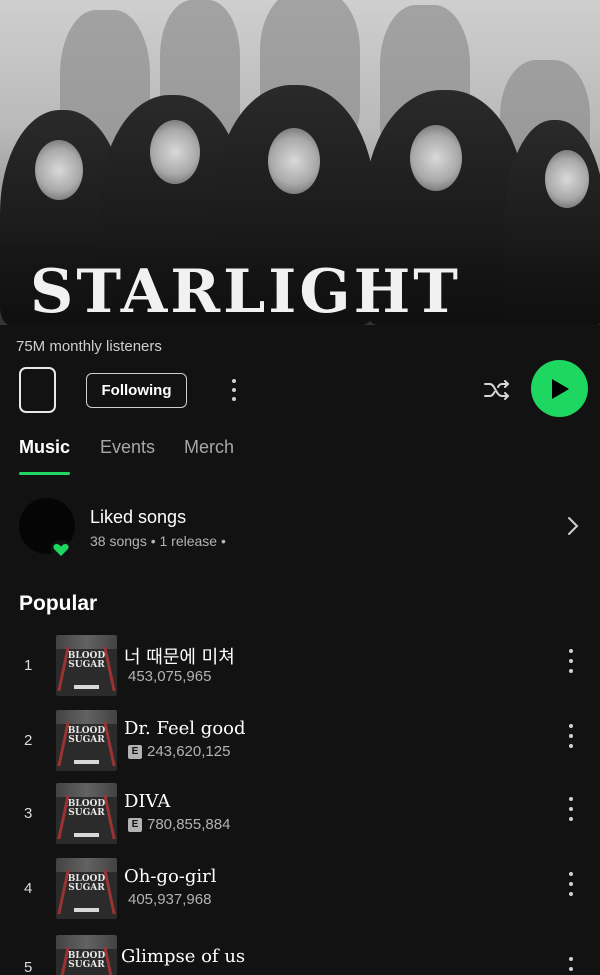 Image resolution: width=600 pixels, height=975 pixels. I want to click on play-icon, so click(560, 388).